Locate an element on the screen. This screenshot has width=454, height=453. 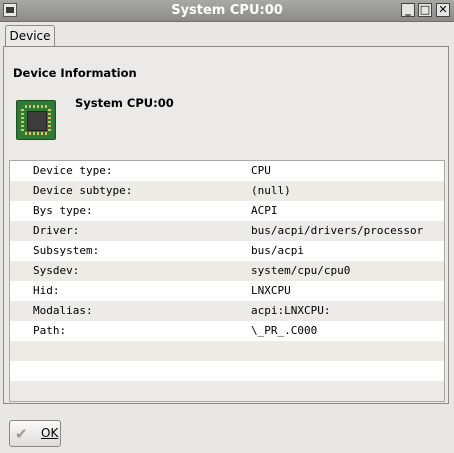
property-value: acpi:LNXCPU: is located at coordinates (291, 310).